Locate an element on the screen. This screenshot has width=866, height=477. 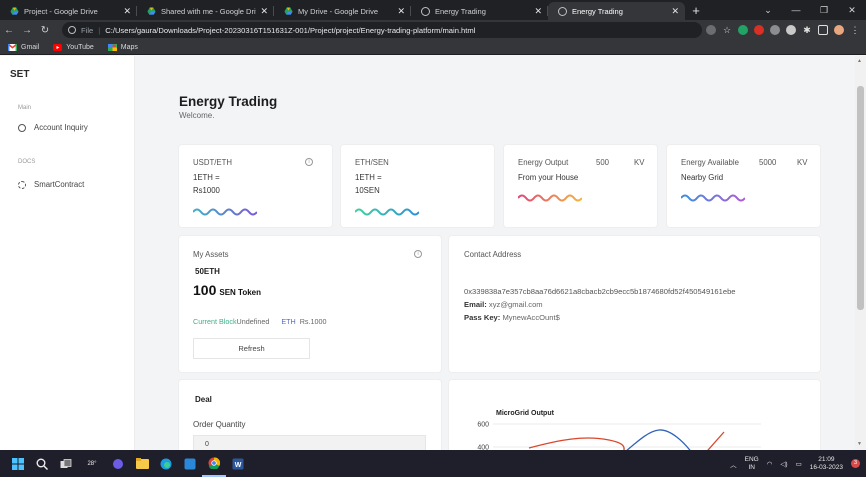
system-tray: ︿ ENG IN ◠ ◁) ▭ 21:09 16-03-2023 3 is located at coordinates (798, 464).